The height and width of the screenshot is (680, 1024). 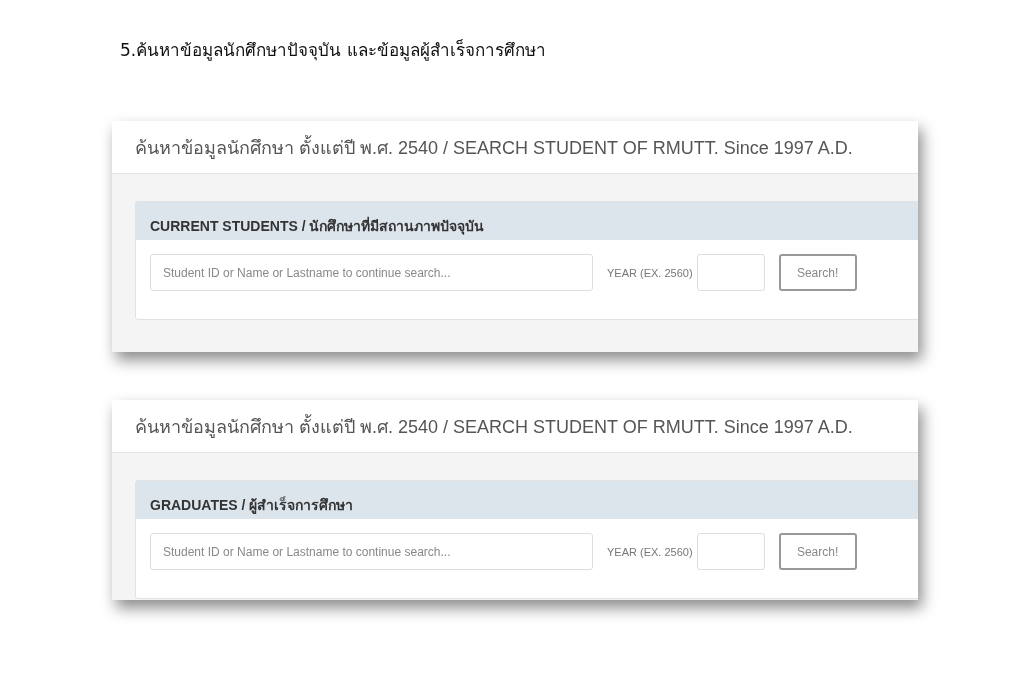 What do you see at coordinates (252, 505) in the screenshot?
I see `section-title: GRADUATES / ผู้สำเร็จการศึกษา` at bounding box center [252, 505].